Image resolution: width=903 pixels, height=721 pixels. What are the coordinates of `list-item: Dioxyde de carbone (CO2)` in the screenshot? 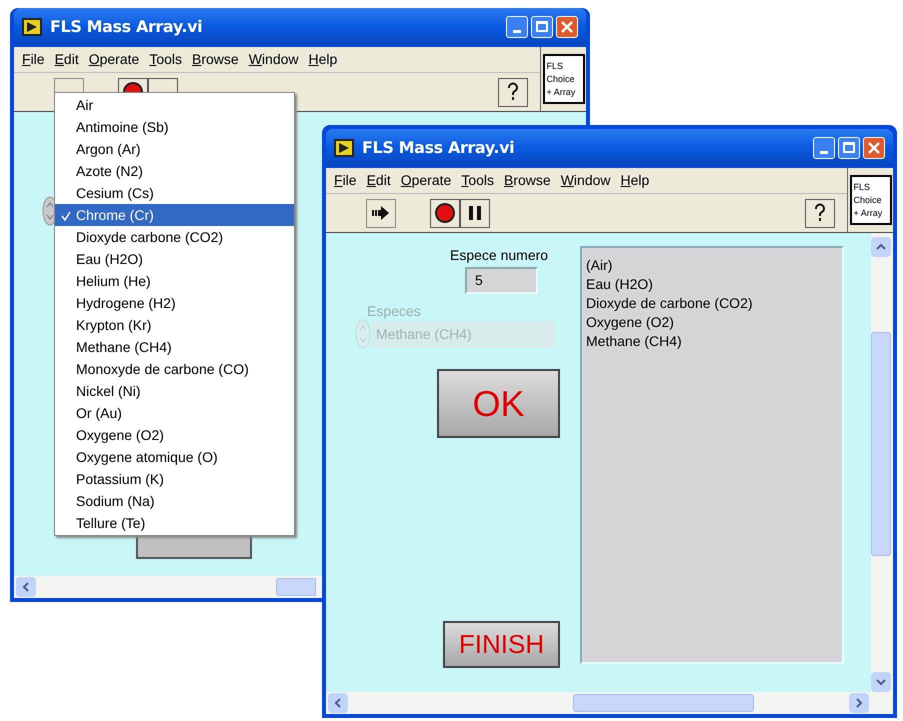 It's located at (670, 303).